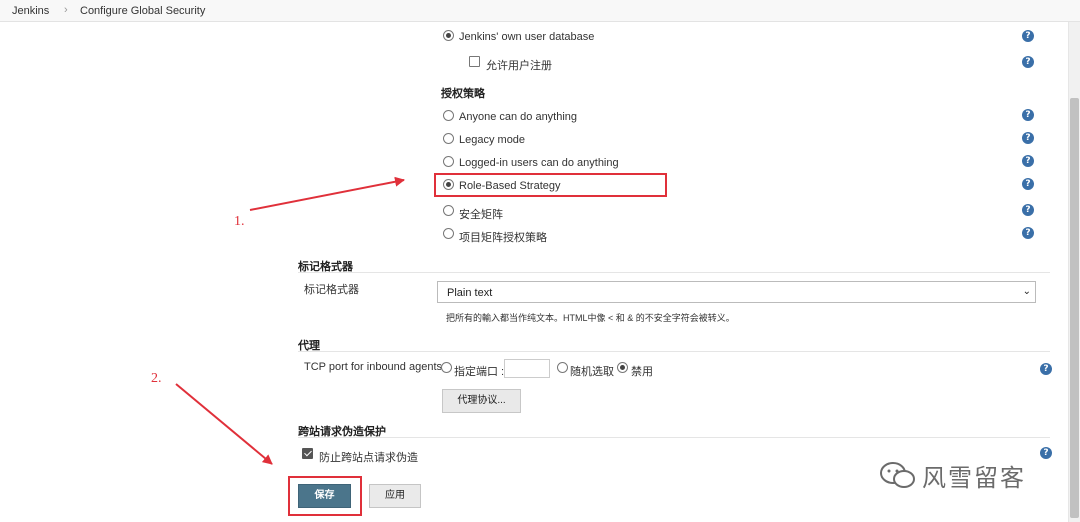 This screenshot has width=1080, height=522. Describe the element at coordinates (156, 378) in the screenshot. I see `annotation-step2: 2.` at that location.